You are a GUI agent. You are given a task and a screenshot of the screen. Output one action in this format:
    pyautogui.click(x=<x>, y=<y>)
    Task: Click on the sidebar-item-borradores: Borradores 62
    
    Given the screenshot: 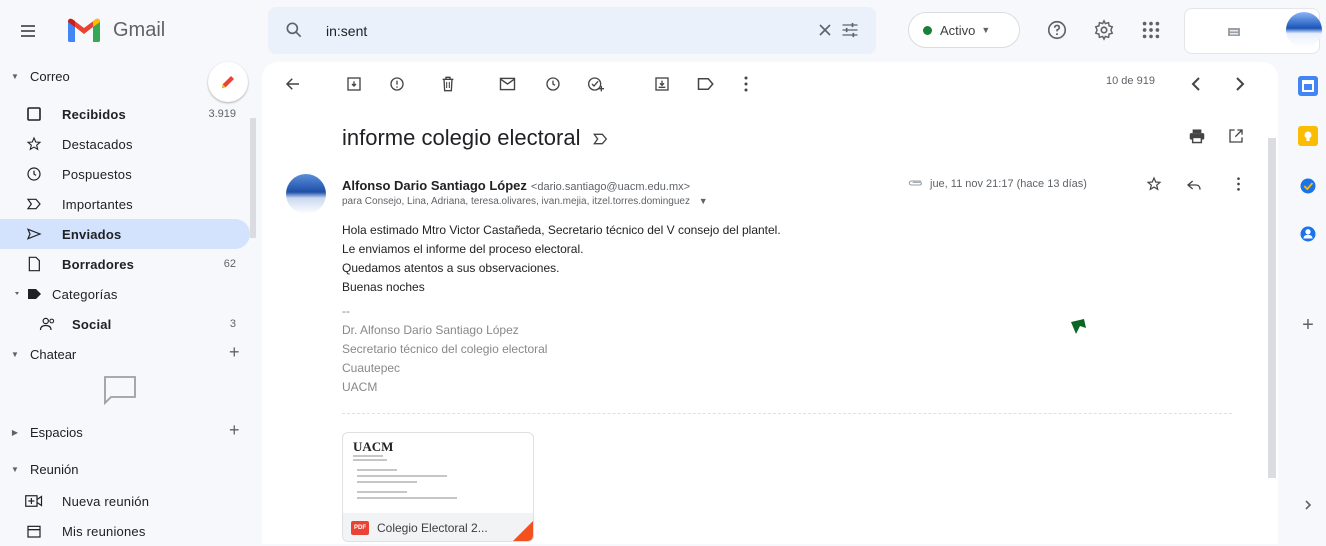 What is the action you would take?
    pyautogui.click(x=125, y=264)
    